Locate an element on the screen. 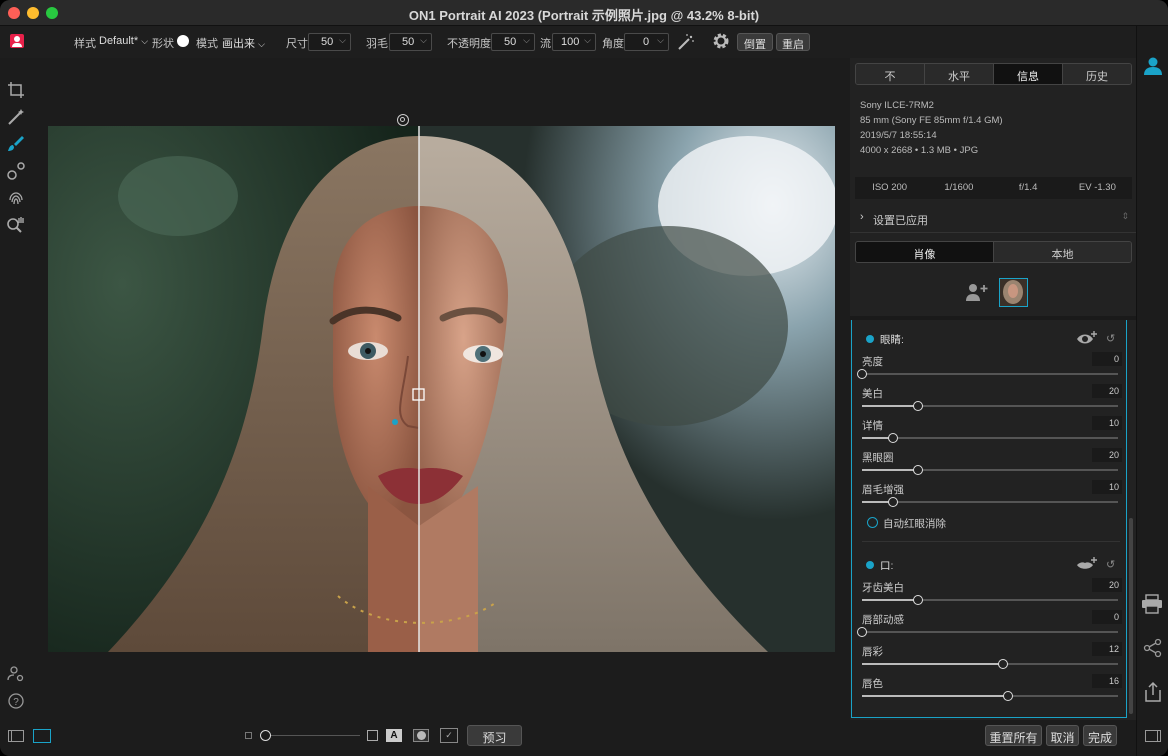 The width and height of the screenshot is (1168, 756). iso-value: ISO 200 is located at coordinates (890, 187).